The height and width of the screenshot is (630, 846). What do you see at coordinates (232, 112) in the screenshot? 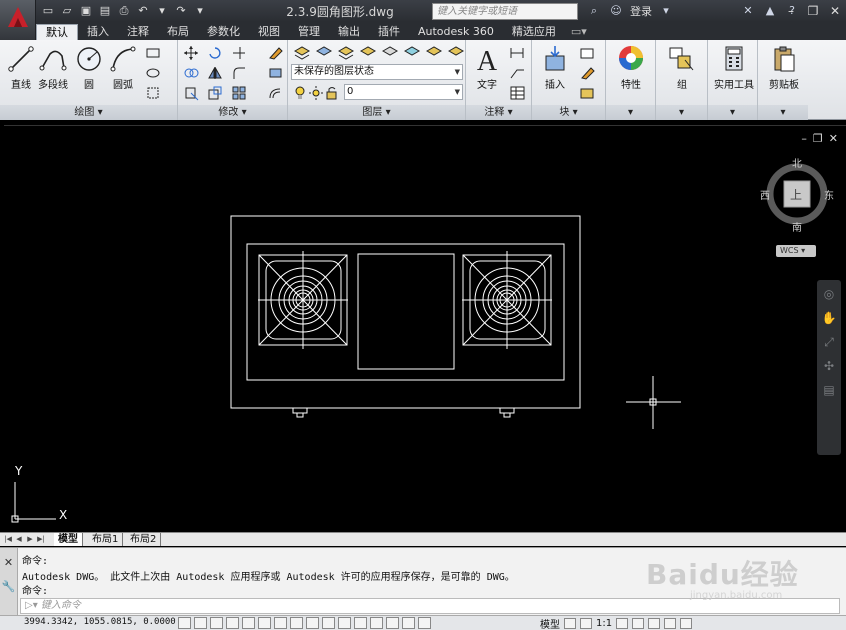
I see `modify-panel-title: 修改 ▾` at bounding box center [232, 112].